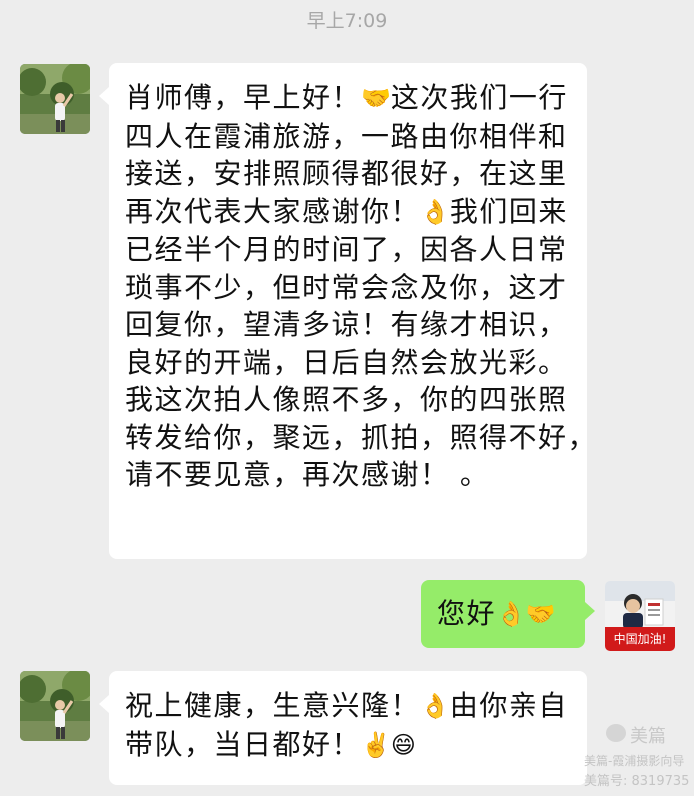  Describe the element at coordinates (634, 761) in the screenshot. I see `watermark-author: 美篇-霞浦摄影向导` at that location.